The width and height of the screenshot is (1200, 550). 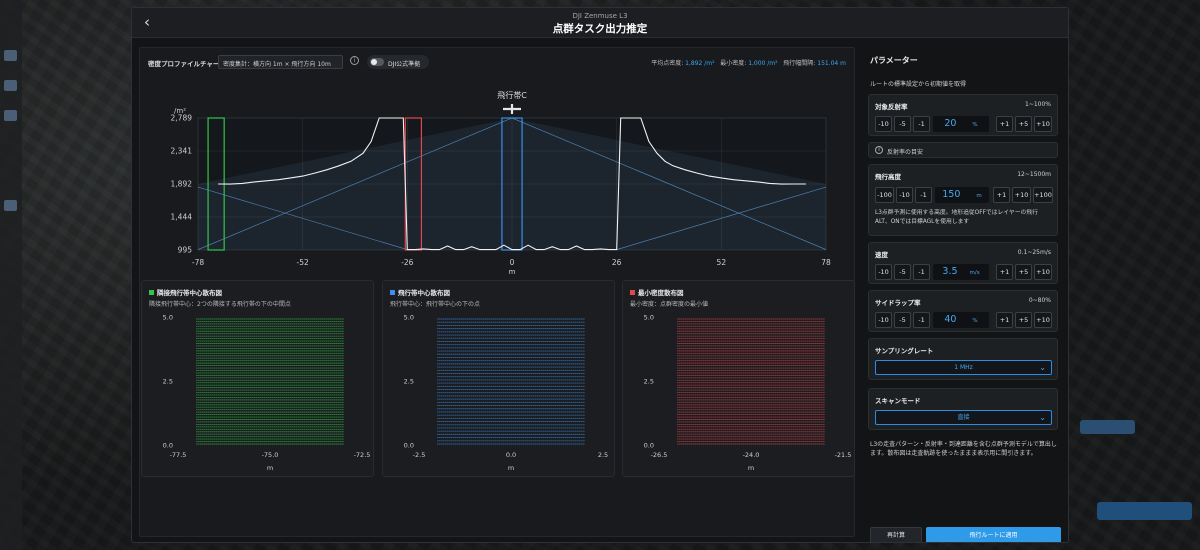 I want to click on scatter-plot-min: 0.0 2.5 5.0 -26.5 -24.0 -21.5 m, so click(x=748, y=393).